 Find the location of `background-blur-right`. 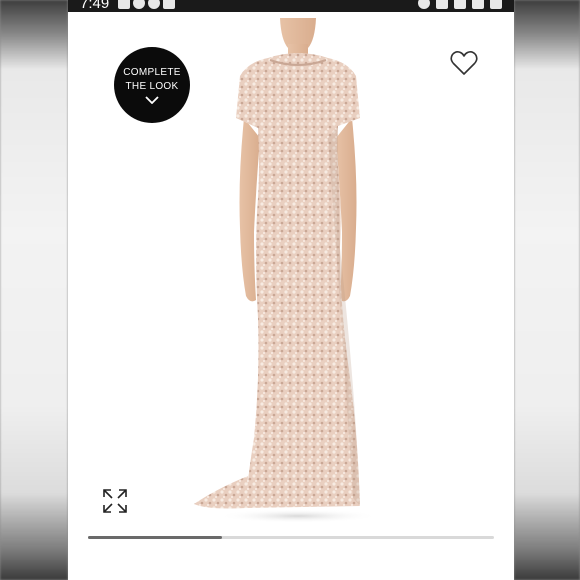

background-blur-right is located at coordinates (547, 290).